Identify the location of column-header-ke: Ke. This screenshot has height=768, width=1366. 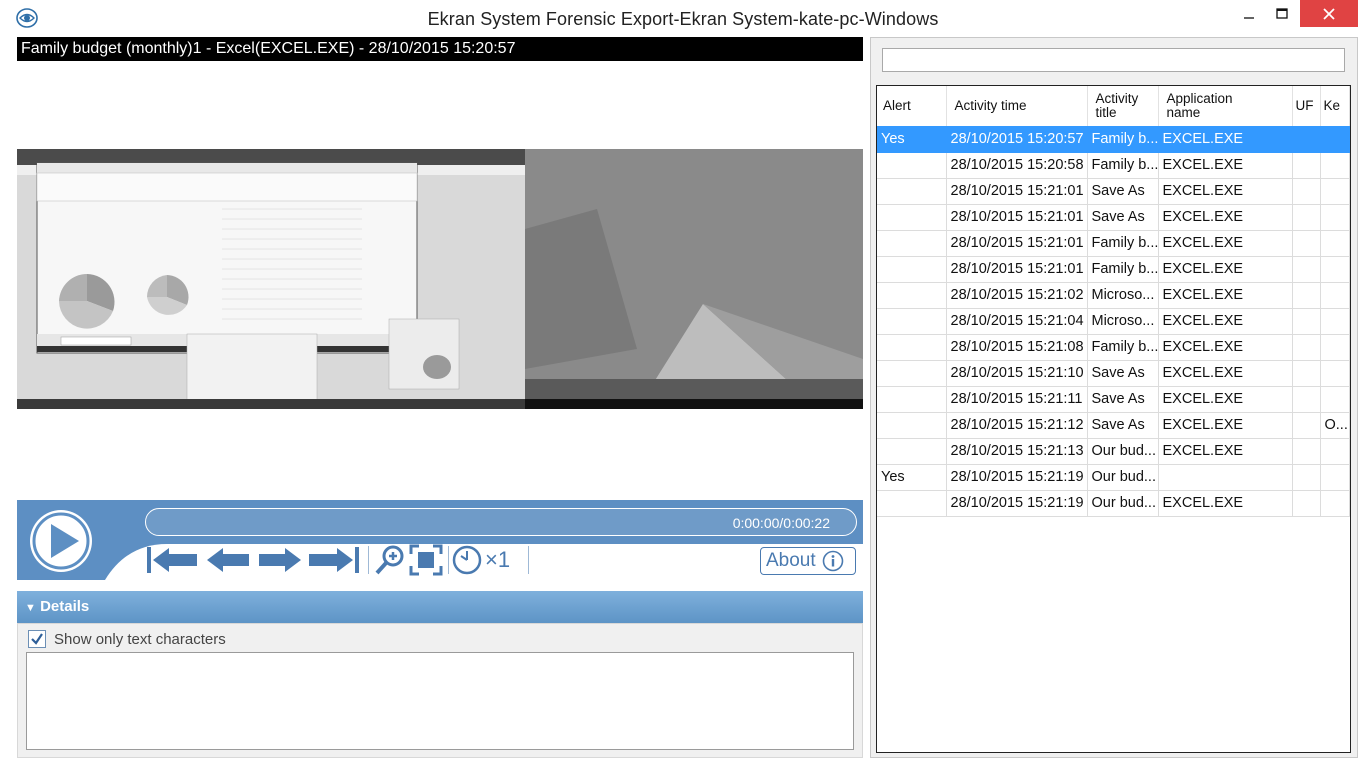
(1335, 106).